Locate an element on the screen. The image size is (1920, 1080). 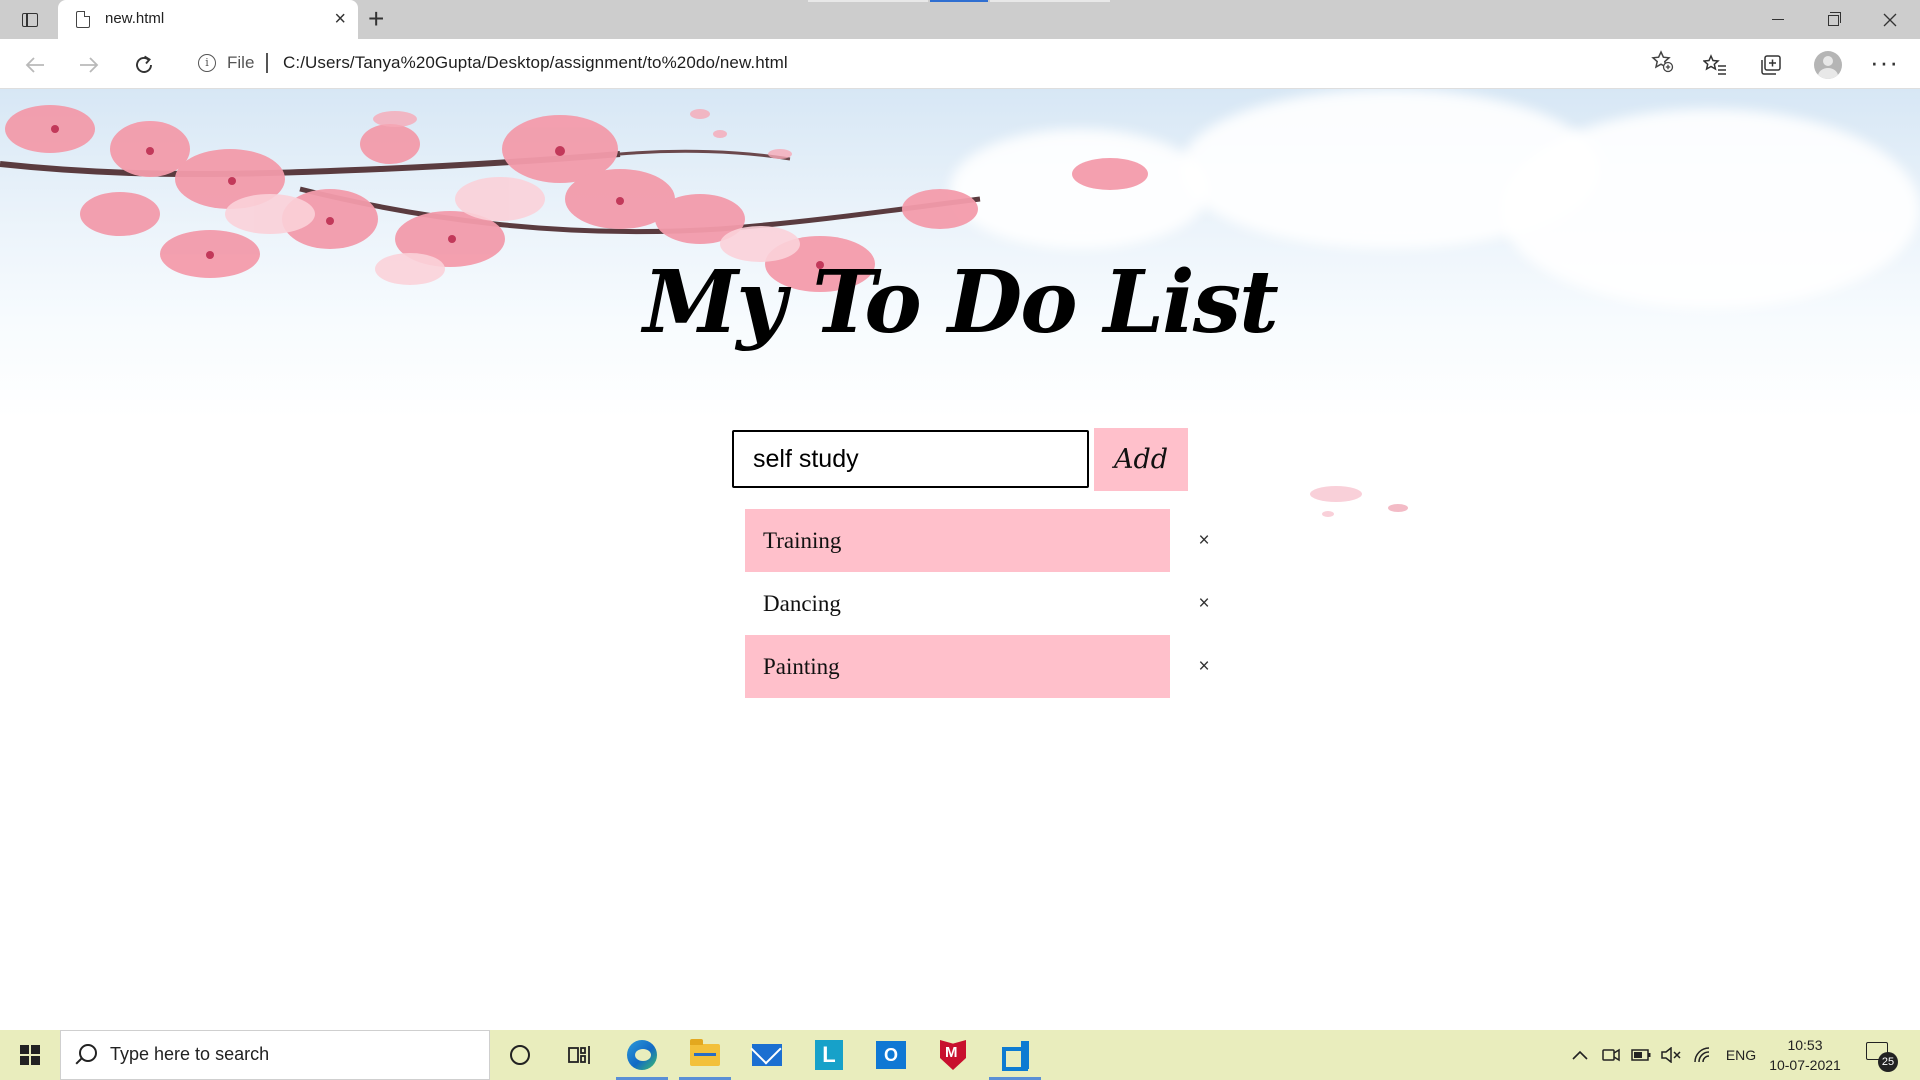
close-icon is located at coordinates (1890, 19).